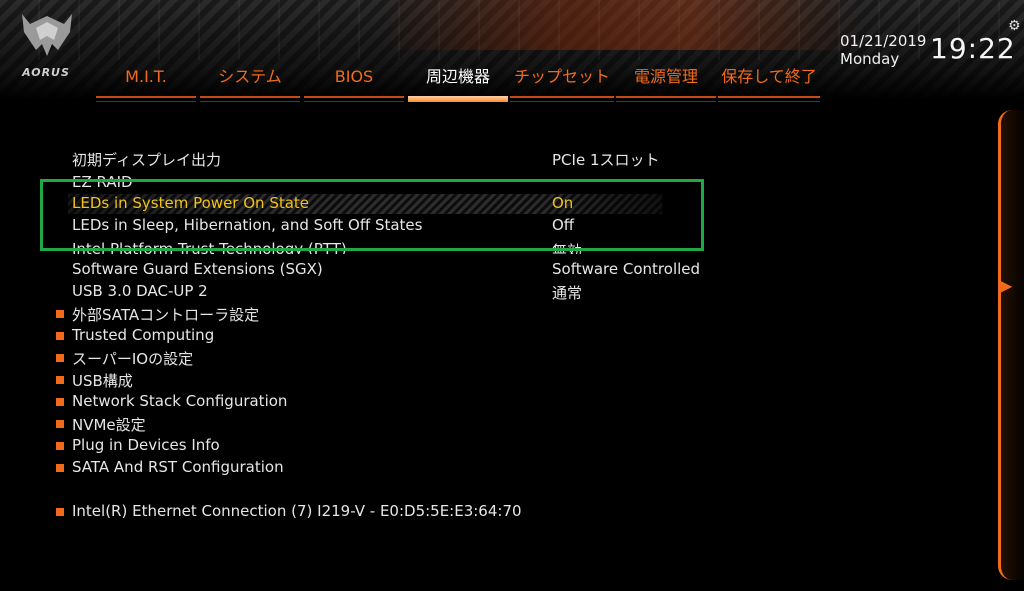 The image size is (1024, 591). Describe the element at coordinates (143, 335) in the screenshot. I see `submenu-trusted-computing: Trusted Computing` at that location.